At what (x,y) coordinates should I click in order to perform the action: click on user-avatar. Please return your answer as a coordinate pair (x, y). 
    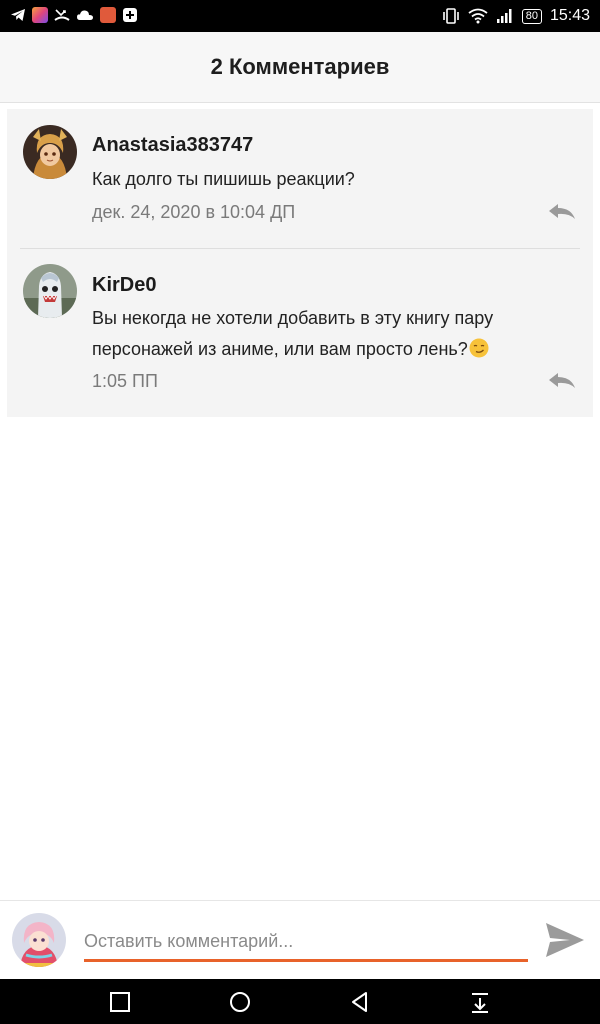
    Looking at the image, I should click on (39, 940).